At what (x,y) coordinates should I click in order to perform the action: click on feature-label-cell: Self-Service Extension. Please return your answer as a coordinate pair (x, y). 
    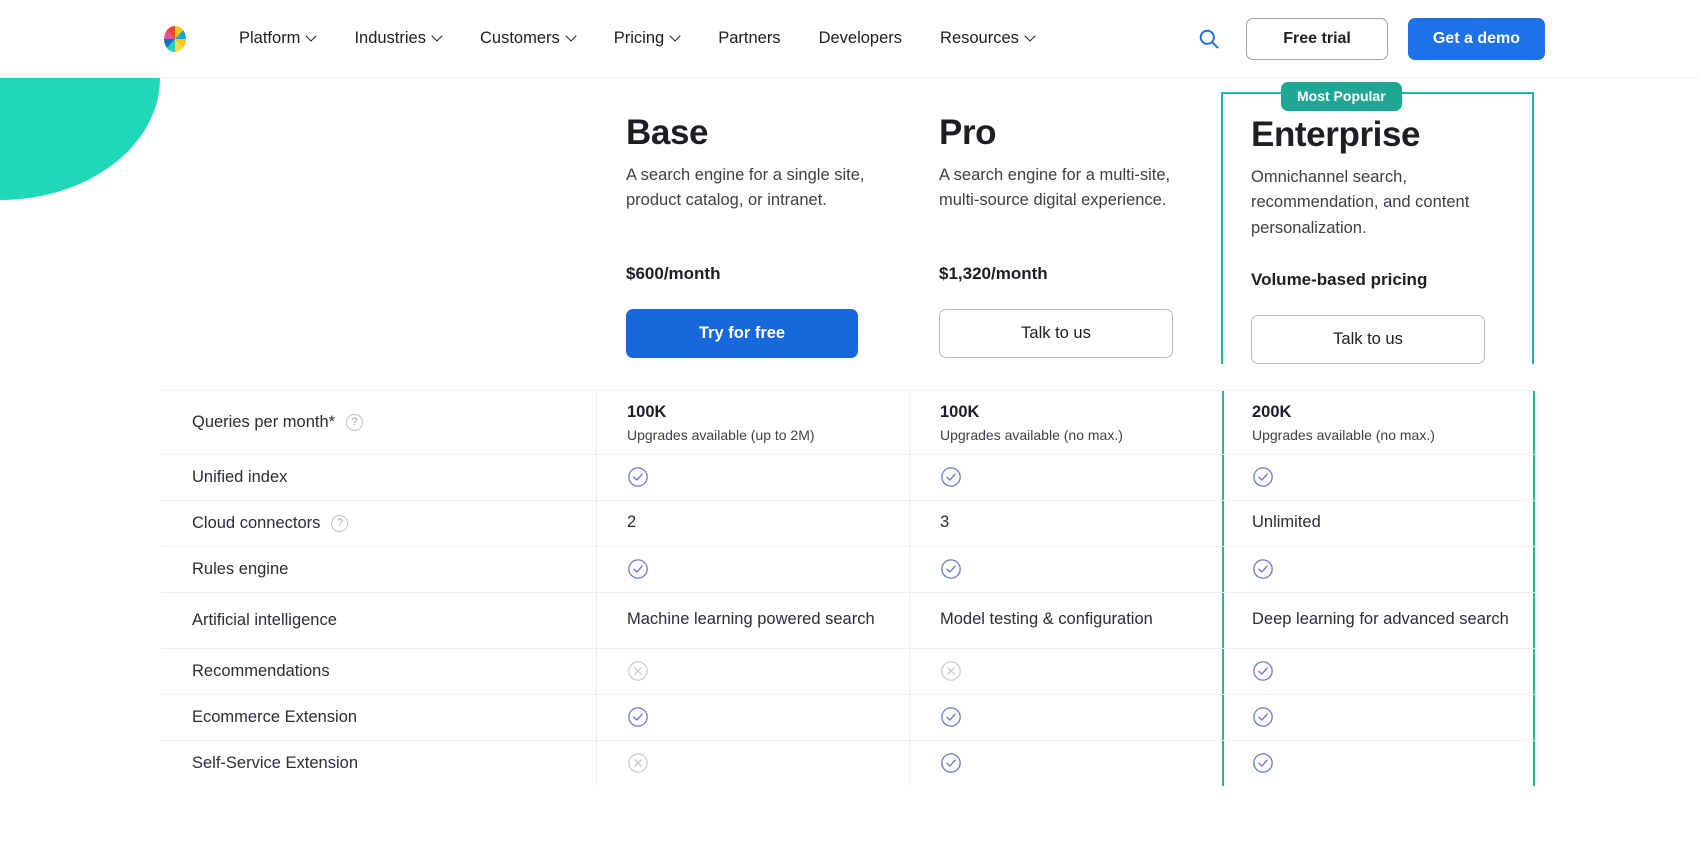
    Looking at the image, I should click on (379, 763).